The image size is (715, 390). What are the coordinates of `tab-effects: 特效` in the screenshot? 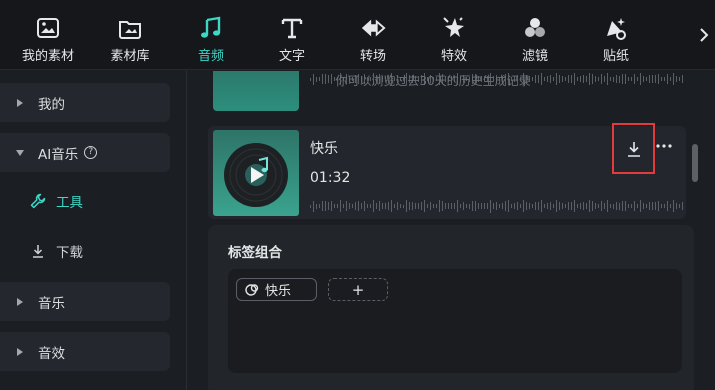 It's located at (454, 35).